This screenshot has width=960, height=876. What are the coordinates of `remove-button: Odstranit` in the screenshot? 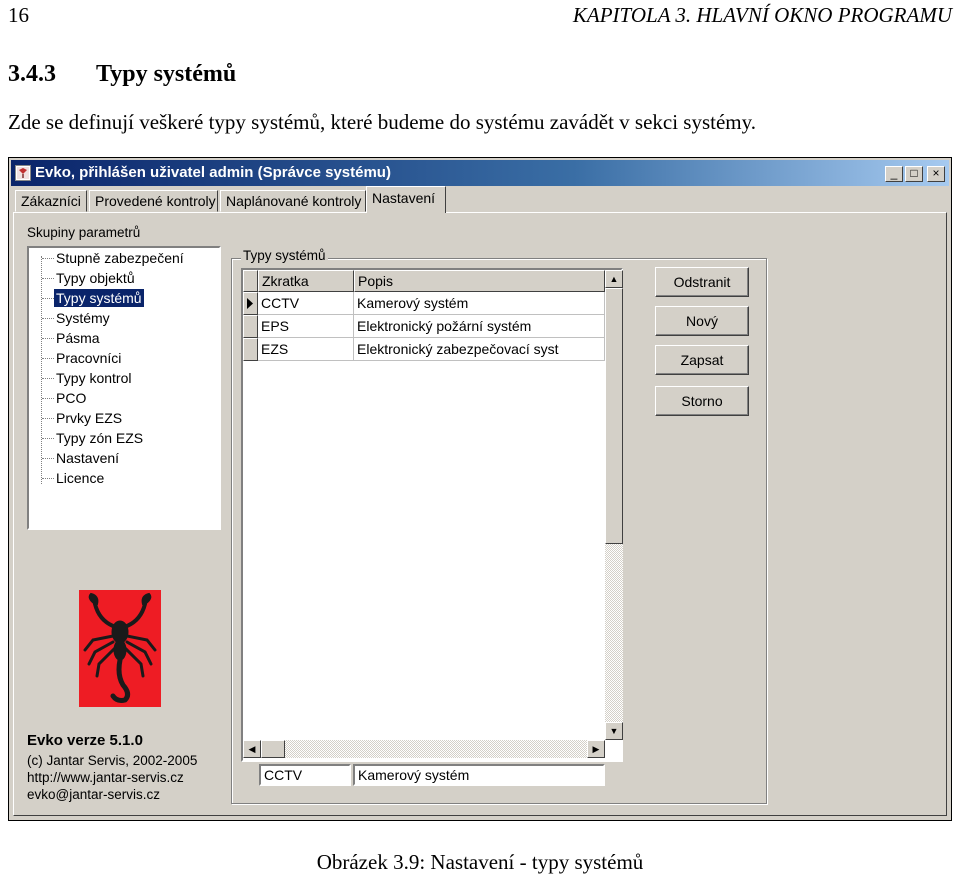 It's located at (702, 282).